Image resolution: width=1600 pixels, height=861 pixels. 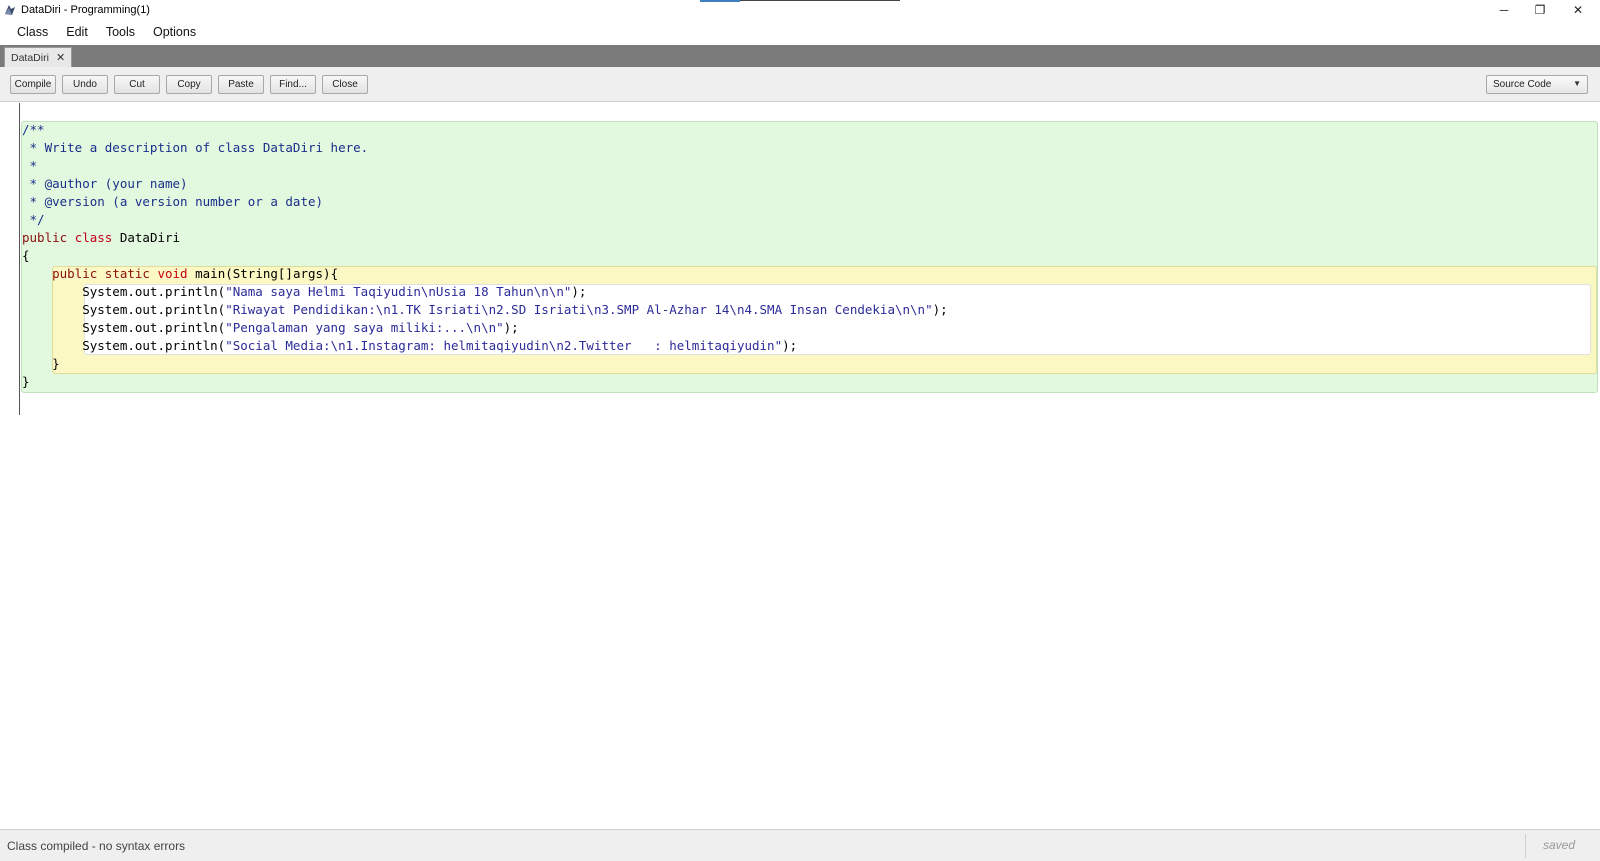 I want to click on code-token: */, so click(x=33, y=219).